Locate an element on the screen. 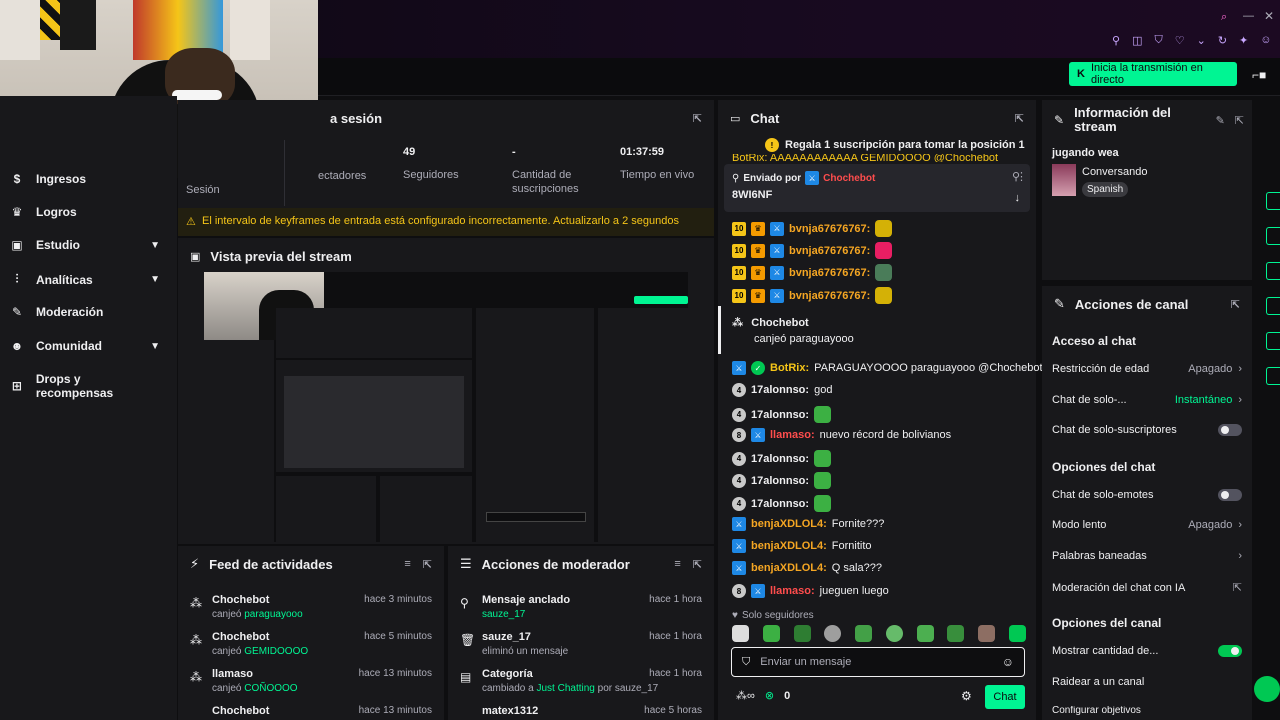 The height and width of the screenshot is (720, 1280). settings-icon: ⚙ is located at coordinates (966, 696).